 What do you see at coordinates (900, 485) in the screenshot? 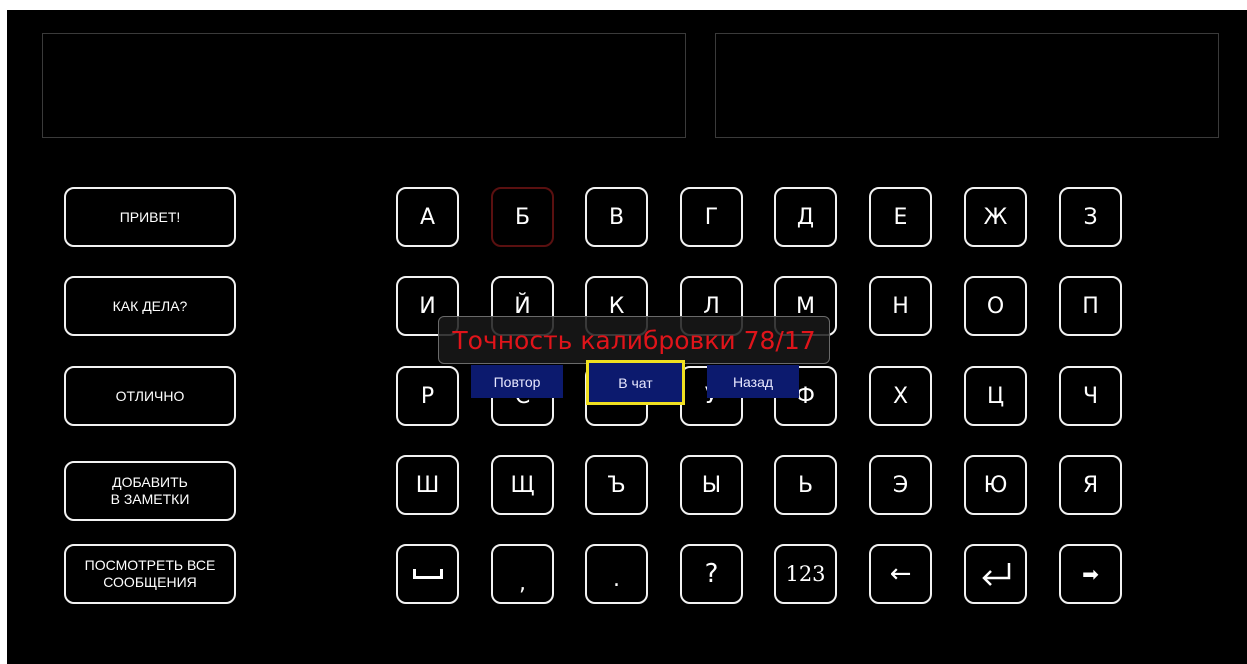
I see `key-e: Э` at bounding box center [900, 485].